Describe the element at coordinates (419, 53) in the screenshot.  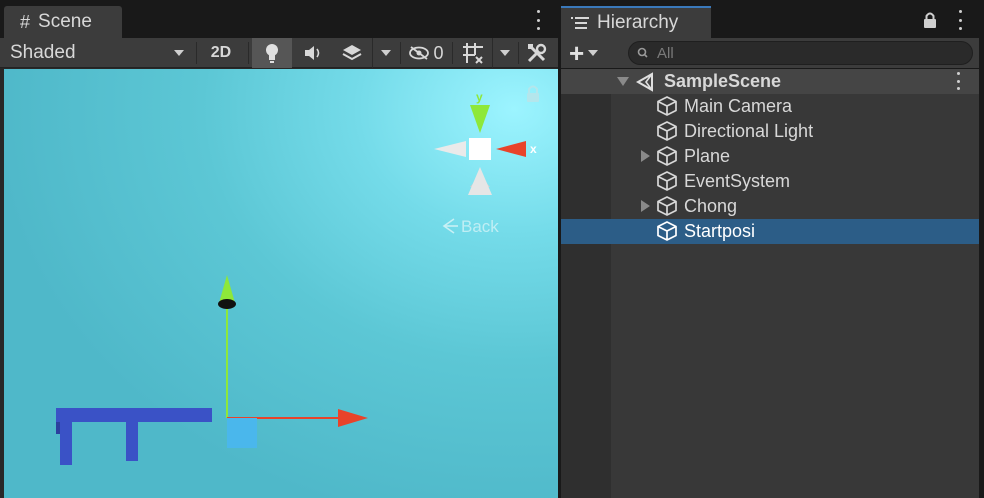
I see `eye-slash-icon` at that location.